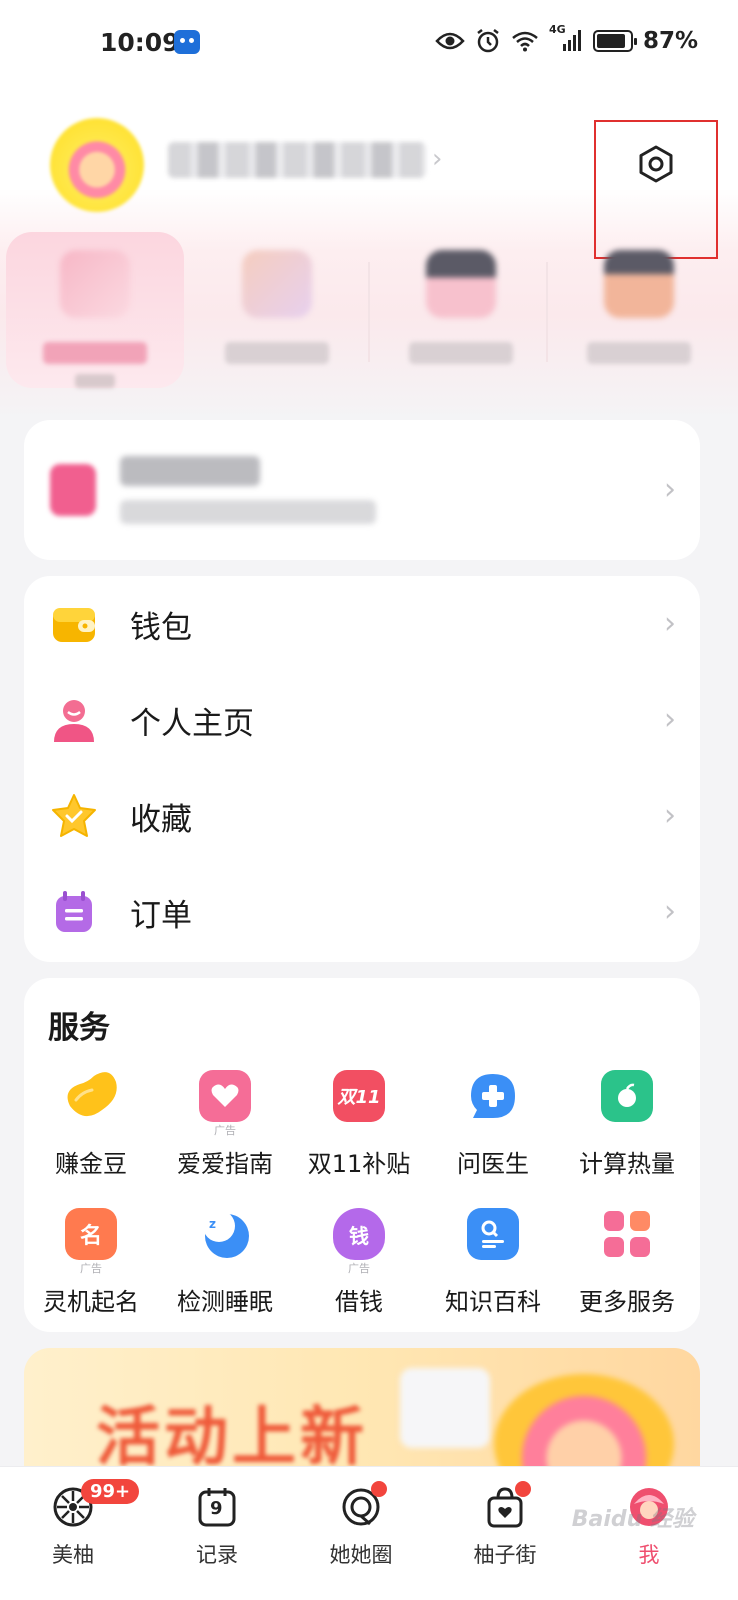  Describe the element at coordinates (74, 911) in the screenshot. I see `order-icon` at that location.